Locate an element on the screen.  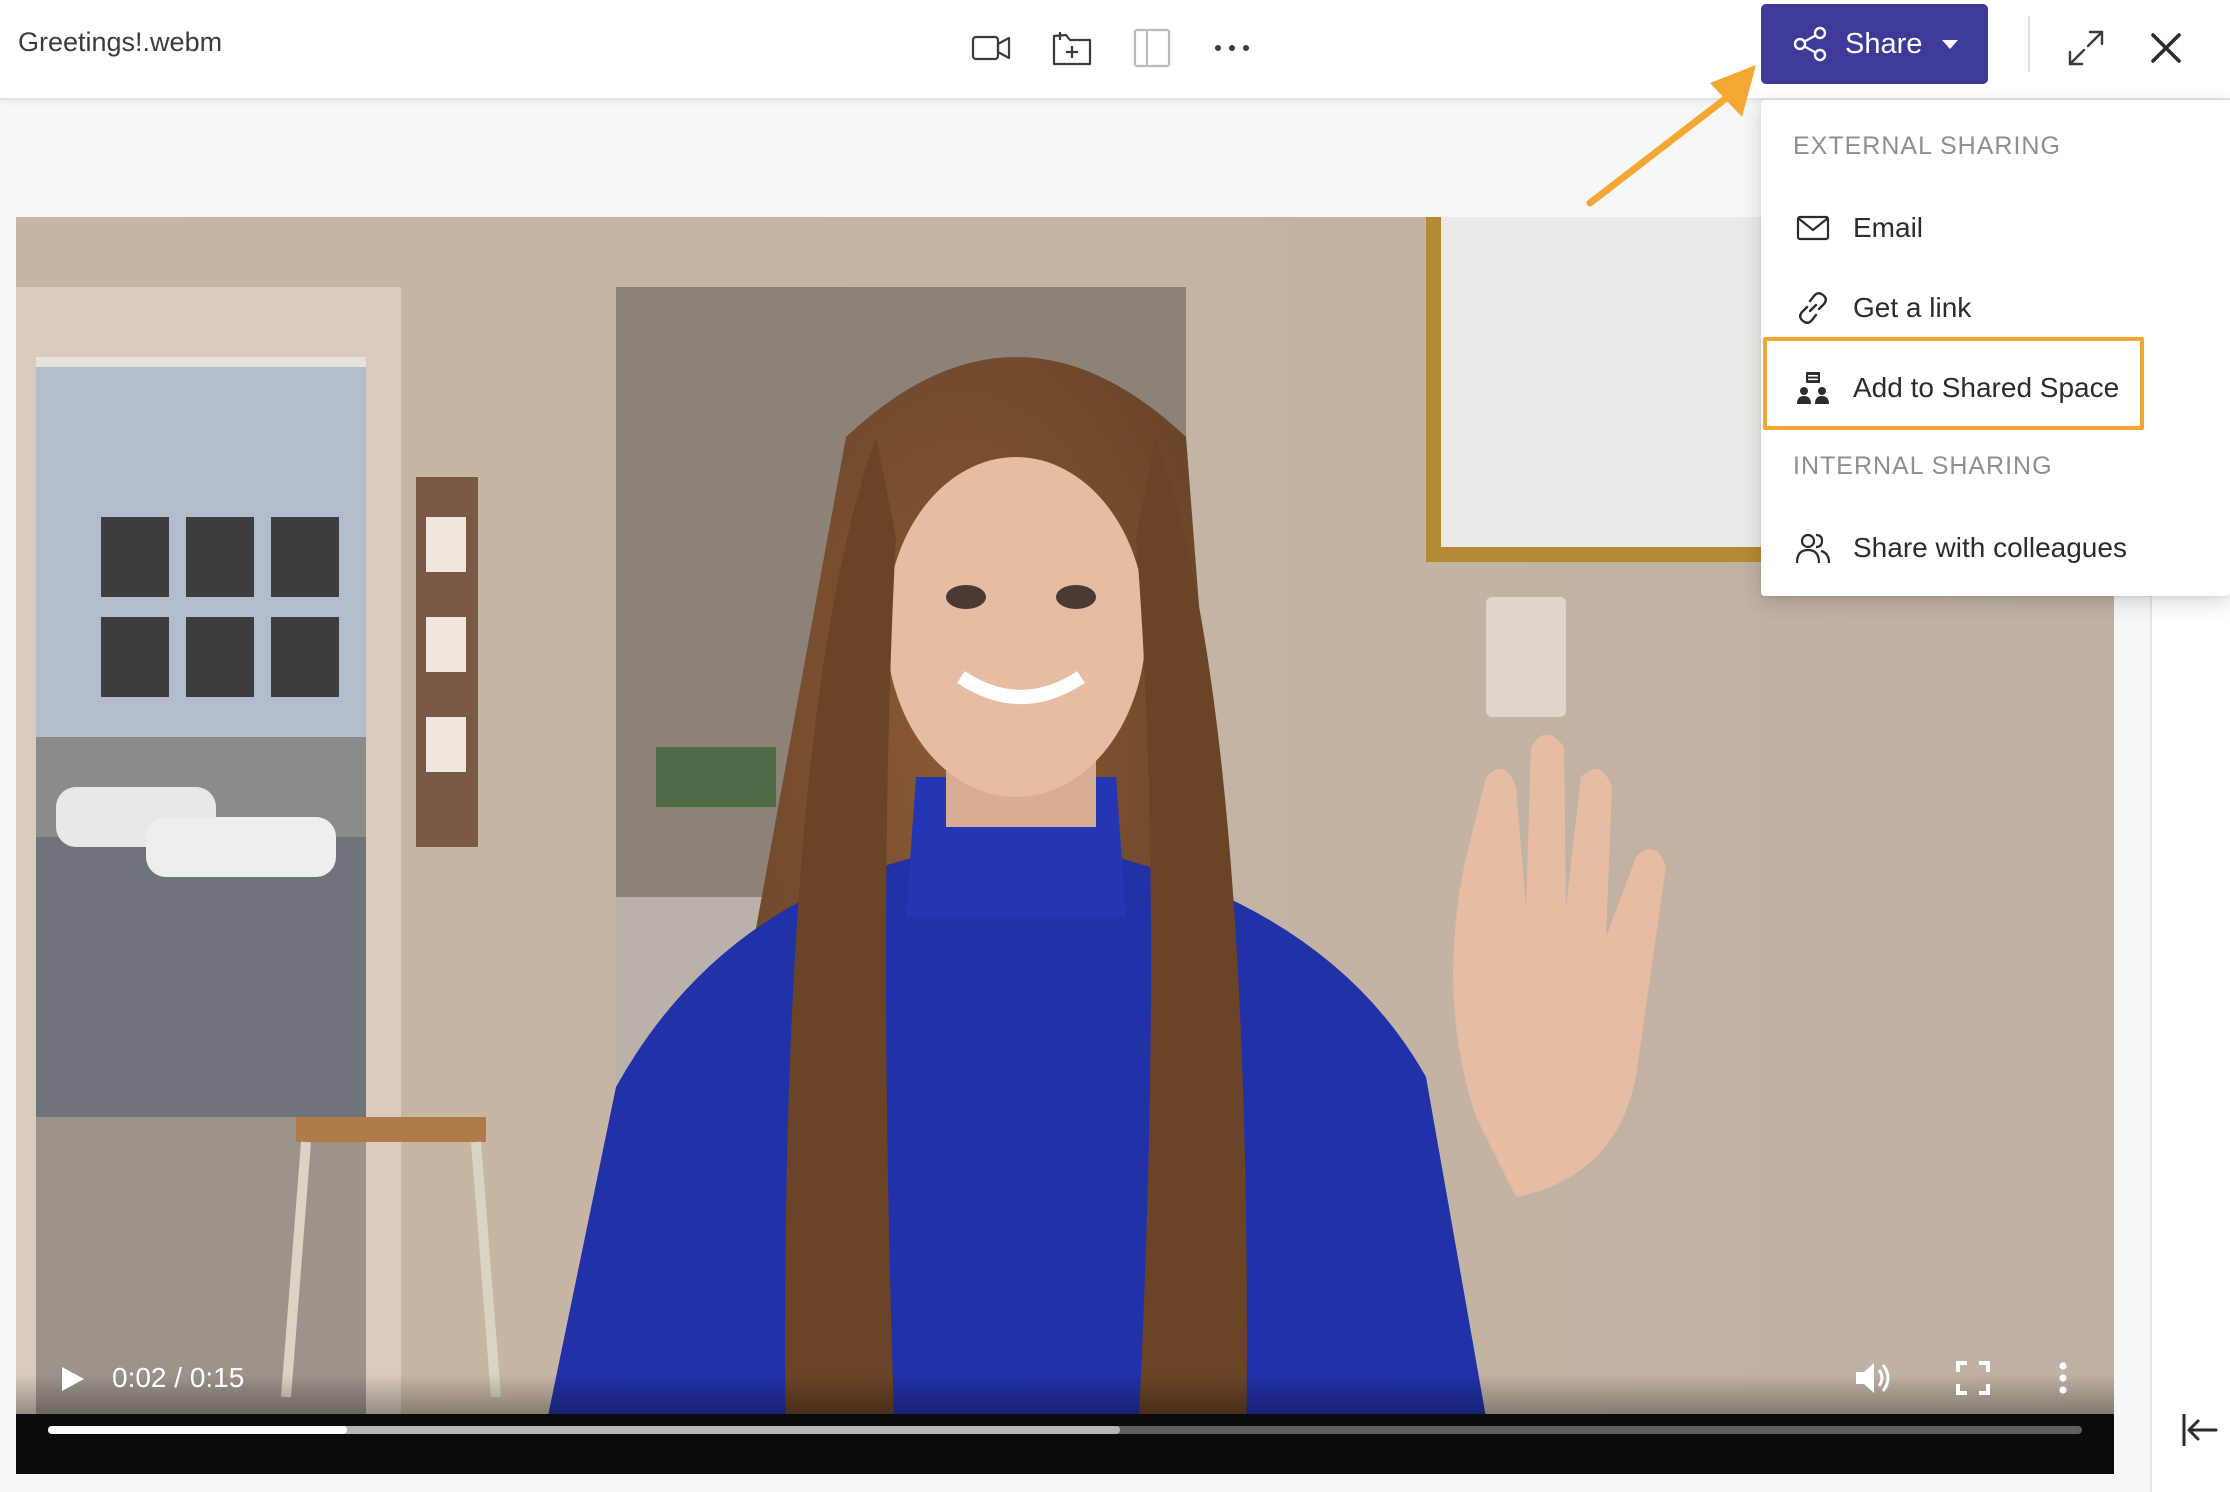
chevron-down-icon is located at coordinates (1950, 44).